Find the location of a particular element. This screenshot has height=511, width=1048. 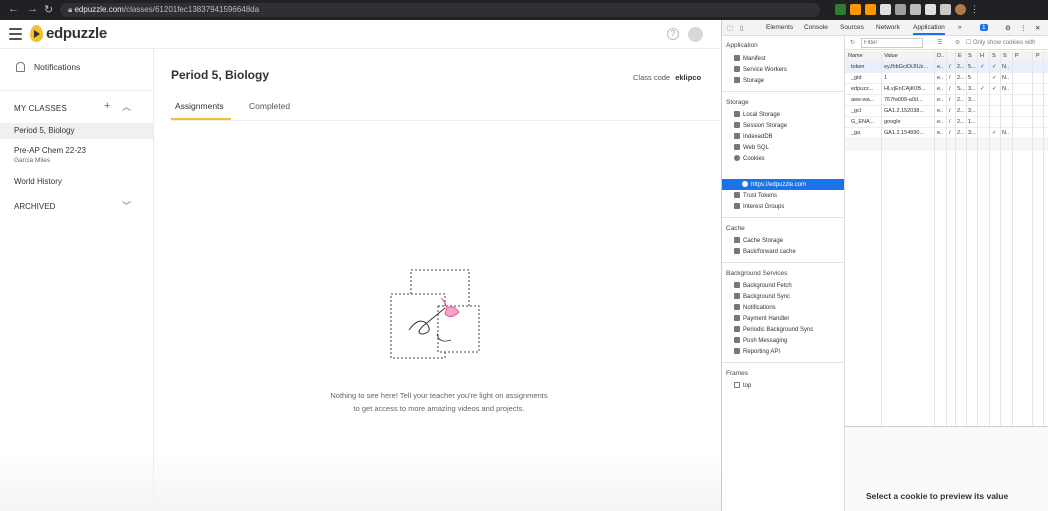

chevron-down-icon: ﹀ is located at coordinates (126, 205).